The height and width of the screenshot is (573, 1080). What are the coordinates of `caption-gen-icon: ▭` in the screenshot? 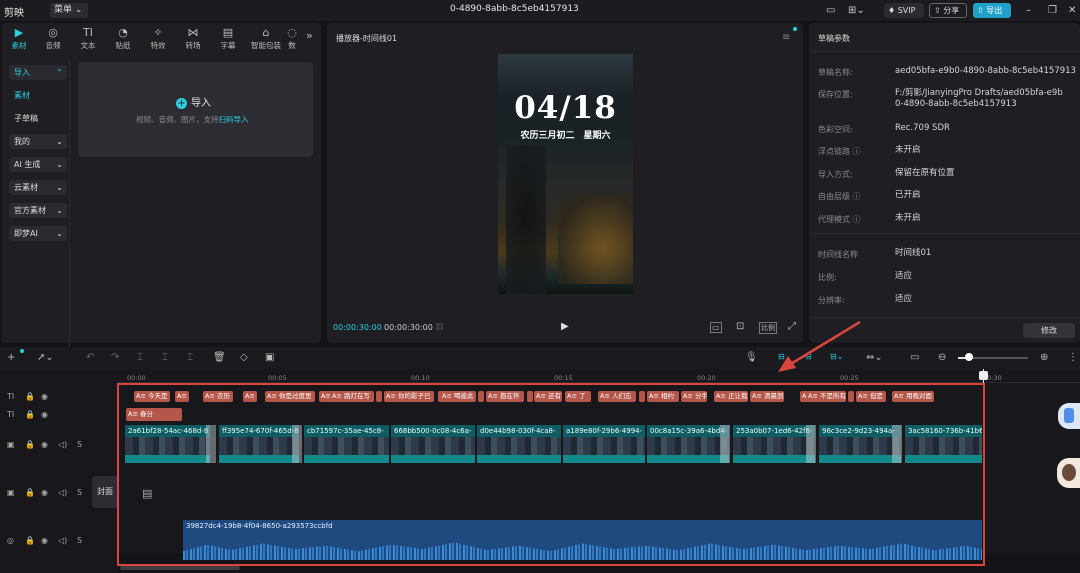 It's located at (914, 357).